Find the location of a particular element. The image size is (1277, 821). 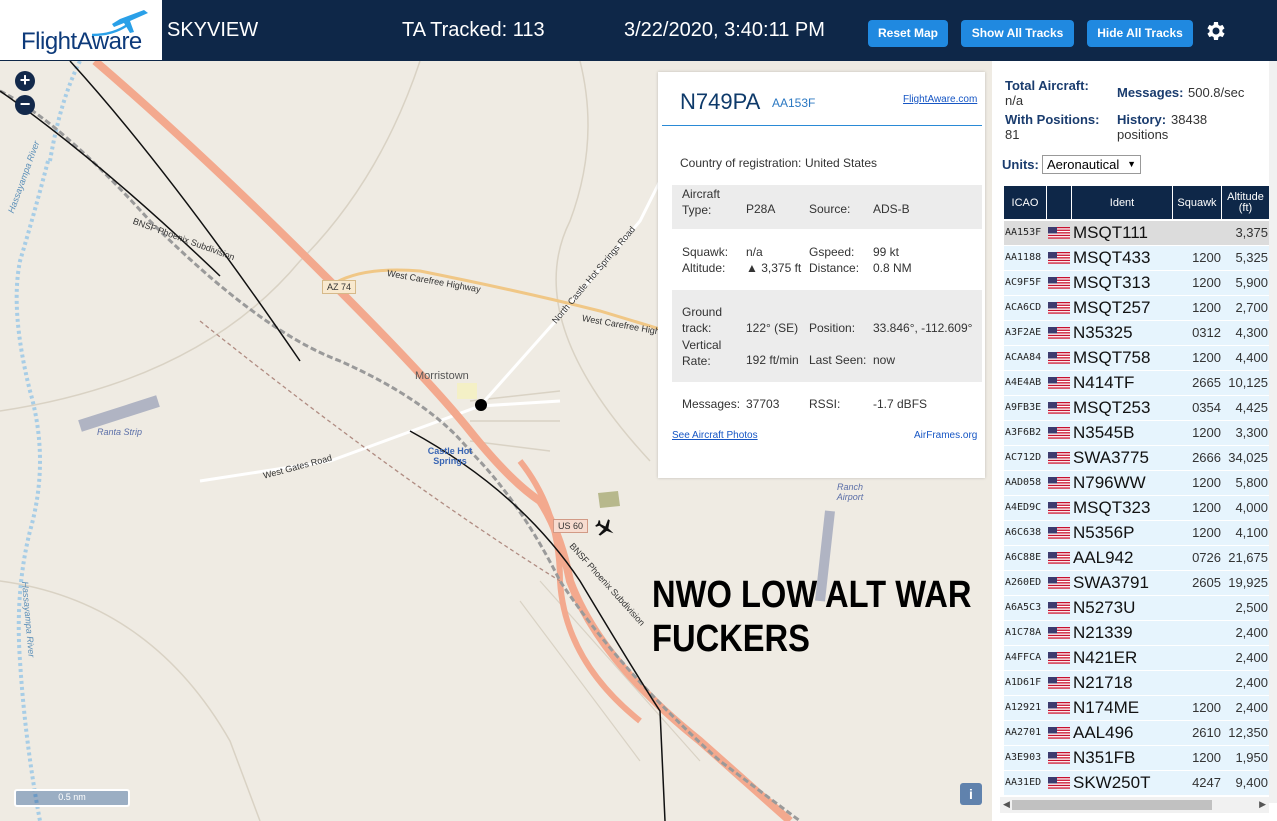

table-row: AA2701 AAL496 2610 12,350 is located at coordinates (1136, 733).